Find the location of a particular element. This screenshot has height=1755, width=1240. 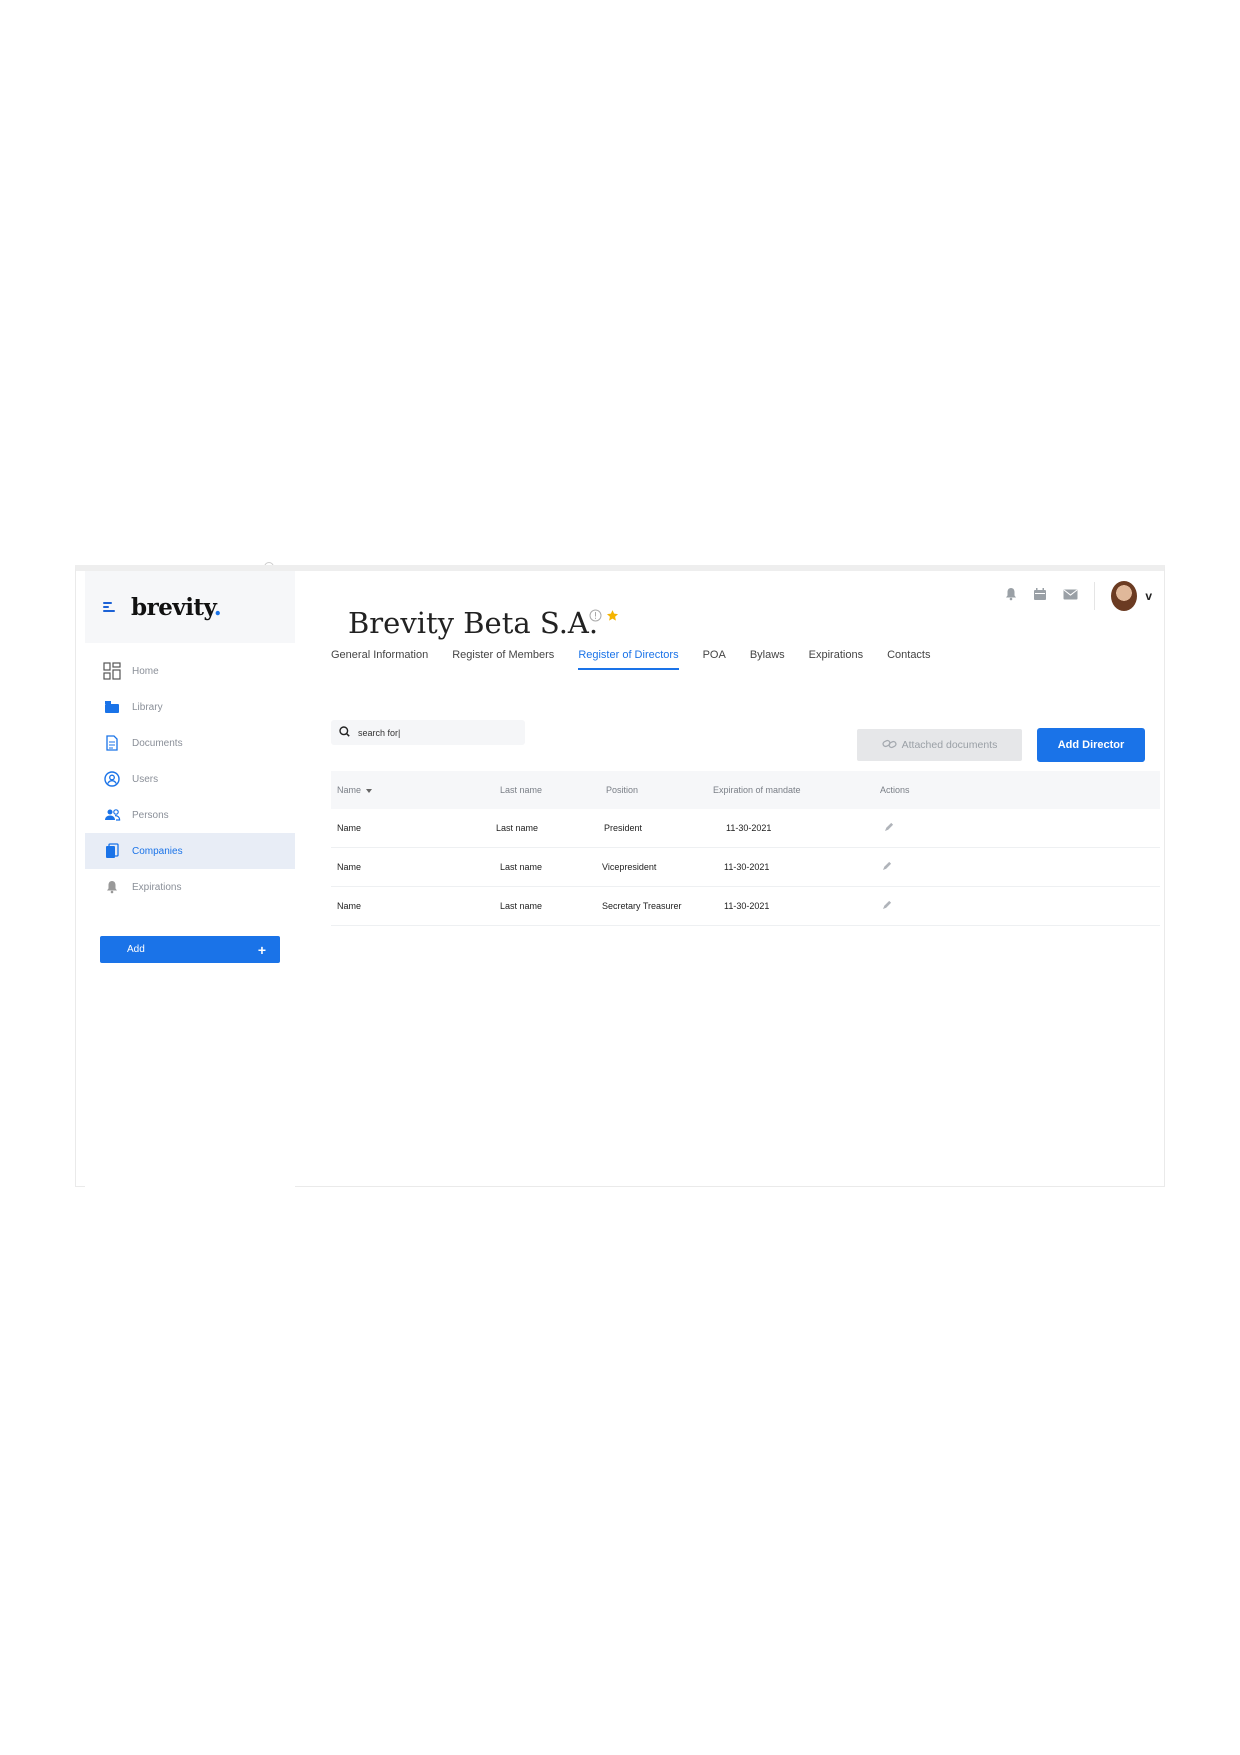

sidebar-item-persons: Persons is located at coordinates (190, 815).